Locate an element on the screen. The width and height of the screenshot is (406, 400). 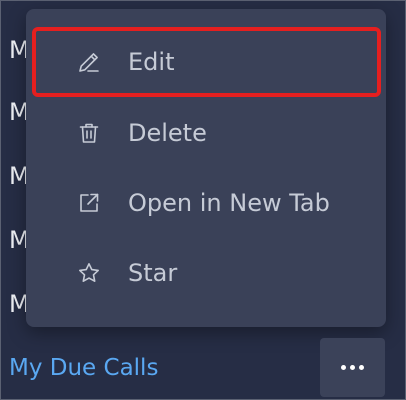
more-options-button is located at coordinates (352, 367).